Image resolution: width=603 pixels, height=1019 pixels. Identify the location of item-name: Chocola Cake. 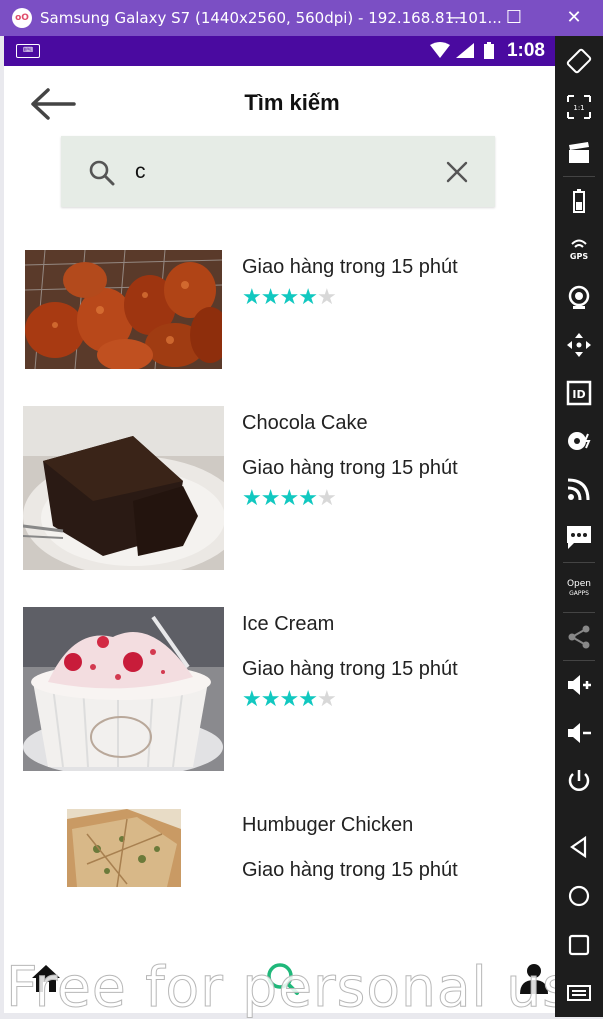
(305, 423).